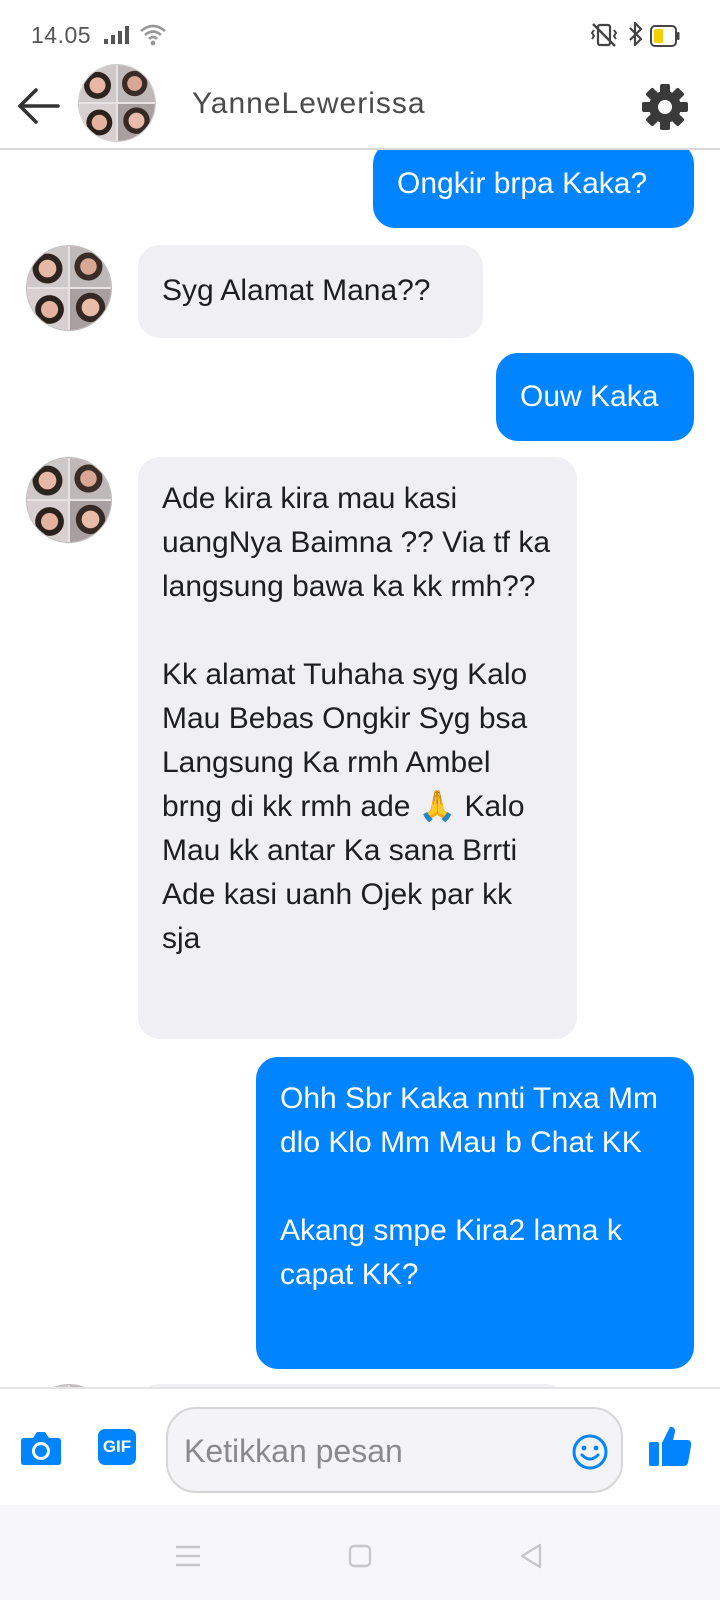  I want to click on signal-icon, so click(116, 35).